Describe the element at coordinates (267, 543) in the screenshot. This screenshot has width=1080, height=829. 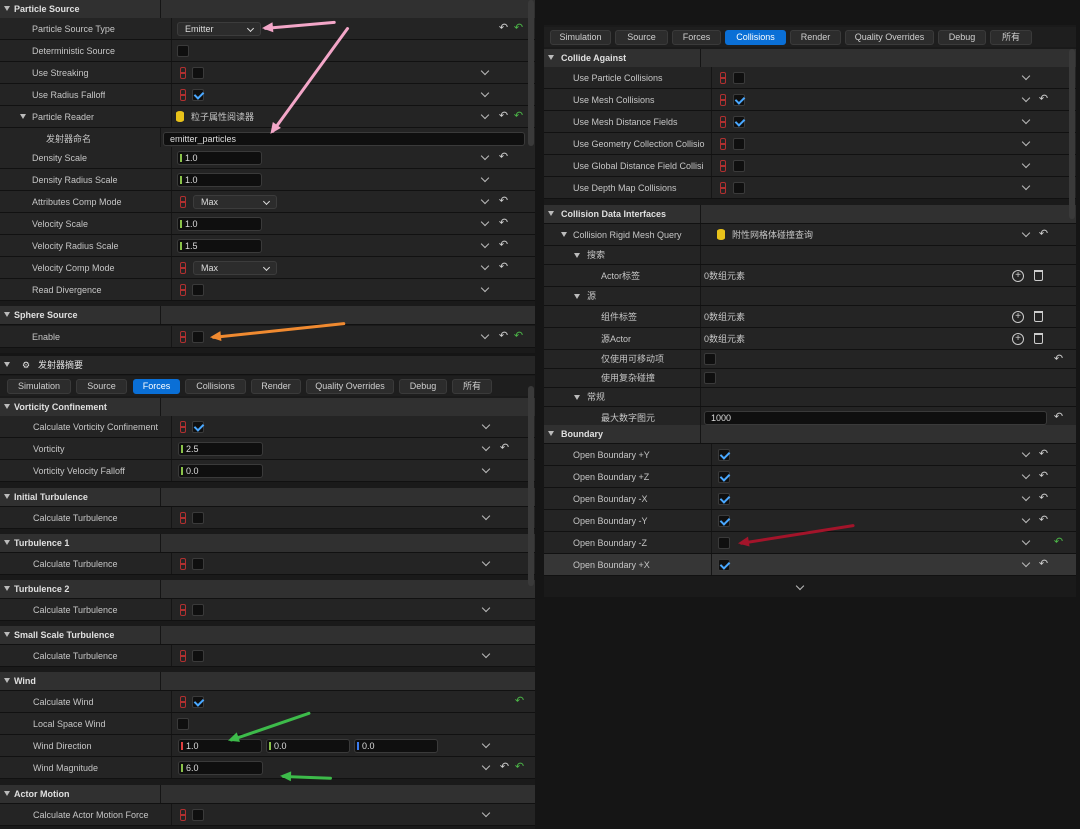
I see `section-turbulence-1: Turbulence 1` at that location.